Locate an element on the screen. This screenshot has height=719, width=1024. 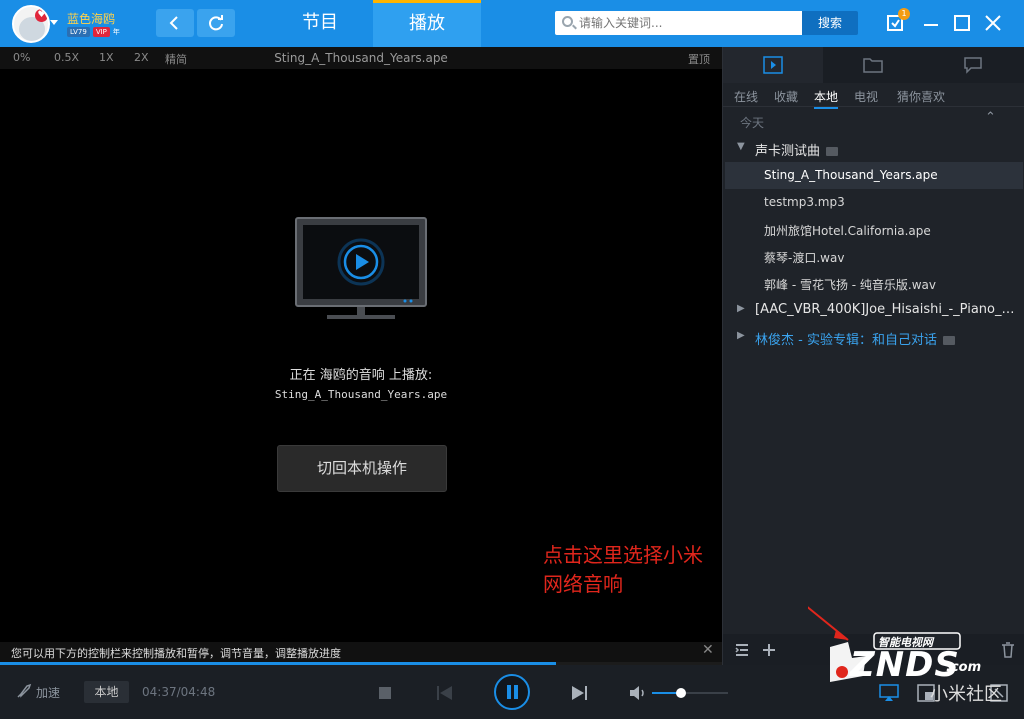
watermark-logo: ZNDS is located at coordinates (905, 665).